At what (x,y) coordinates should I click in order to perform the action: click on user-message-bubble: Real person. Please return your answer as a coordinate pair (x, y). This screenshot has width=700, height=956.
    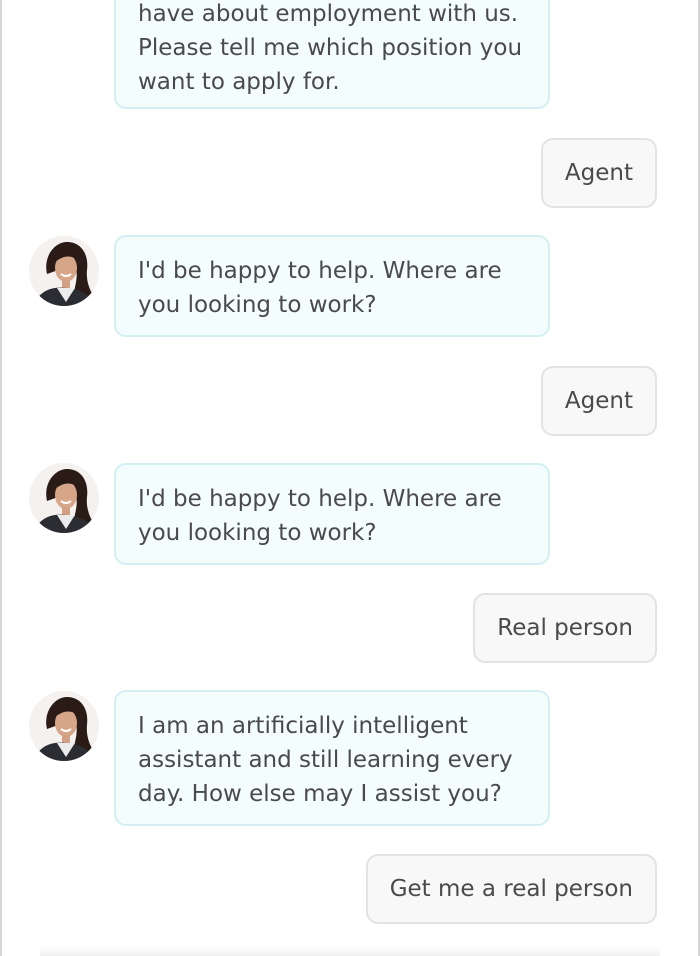
    Looking at the image, I should click on (565, 628).